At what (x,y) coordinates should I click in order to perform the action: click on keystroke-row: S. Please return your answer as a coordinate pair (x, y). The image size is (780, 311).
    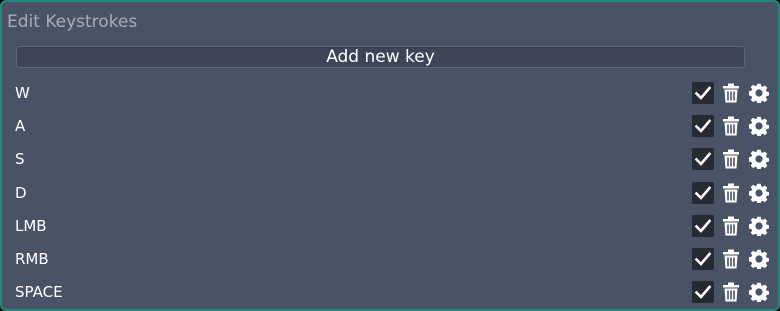
    Looking at the image, I should click on (390, 158).